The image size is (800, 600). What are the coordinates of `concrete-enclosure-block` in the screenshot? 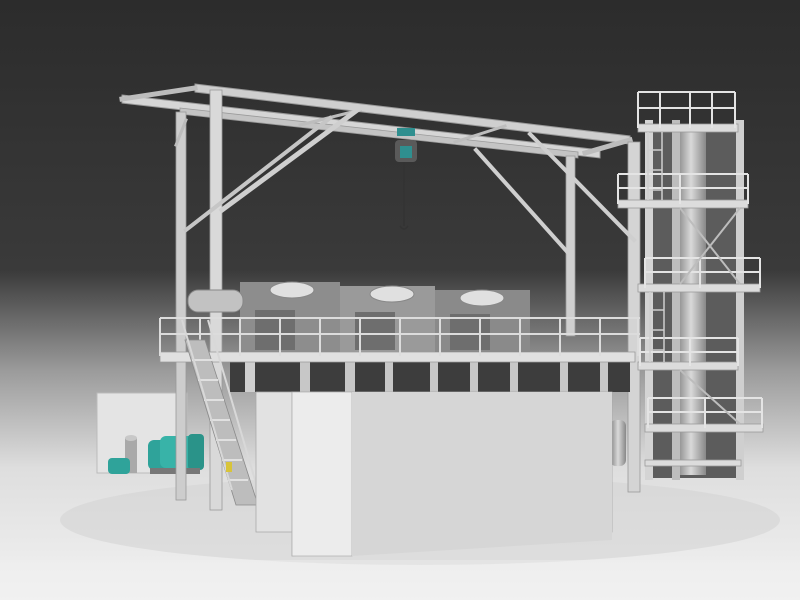 It's located at (434, 474).